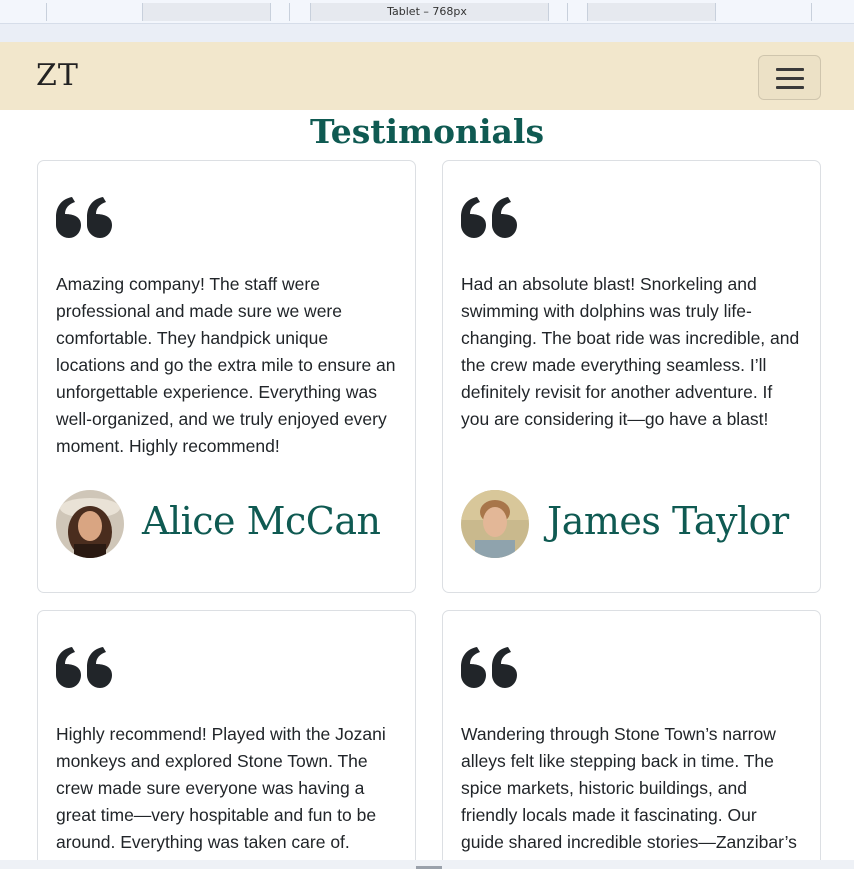  What do you see at coordinates (427, 131) in the screenshot?
I see `section-title: Testimonials` at bounding box center [427, 131].